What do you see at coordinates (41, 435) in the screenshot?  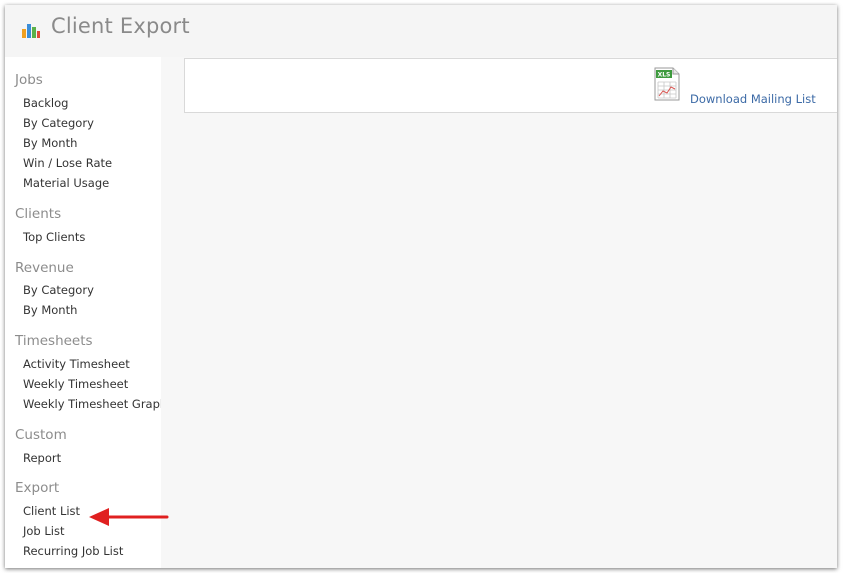 I see `section-title-custom: Custom` at bounding box center [41, 435].